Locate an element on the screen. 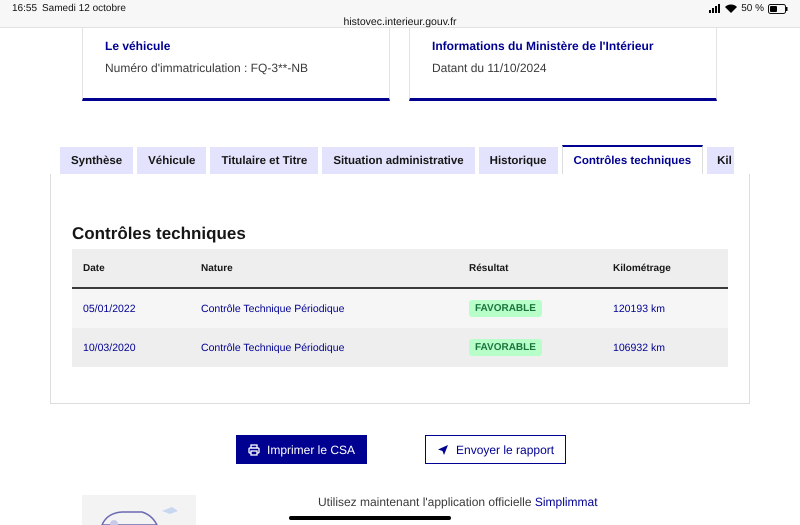  battery-icon is located at coordinates (778, 9).